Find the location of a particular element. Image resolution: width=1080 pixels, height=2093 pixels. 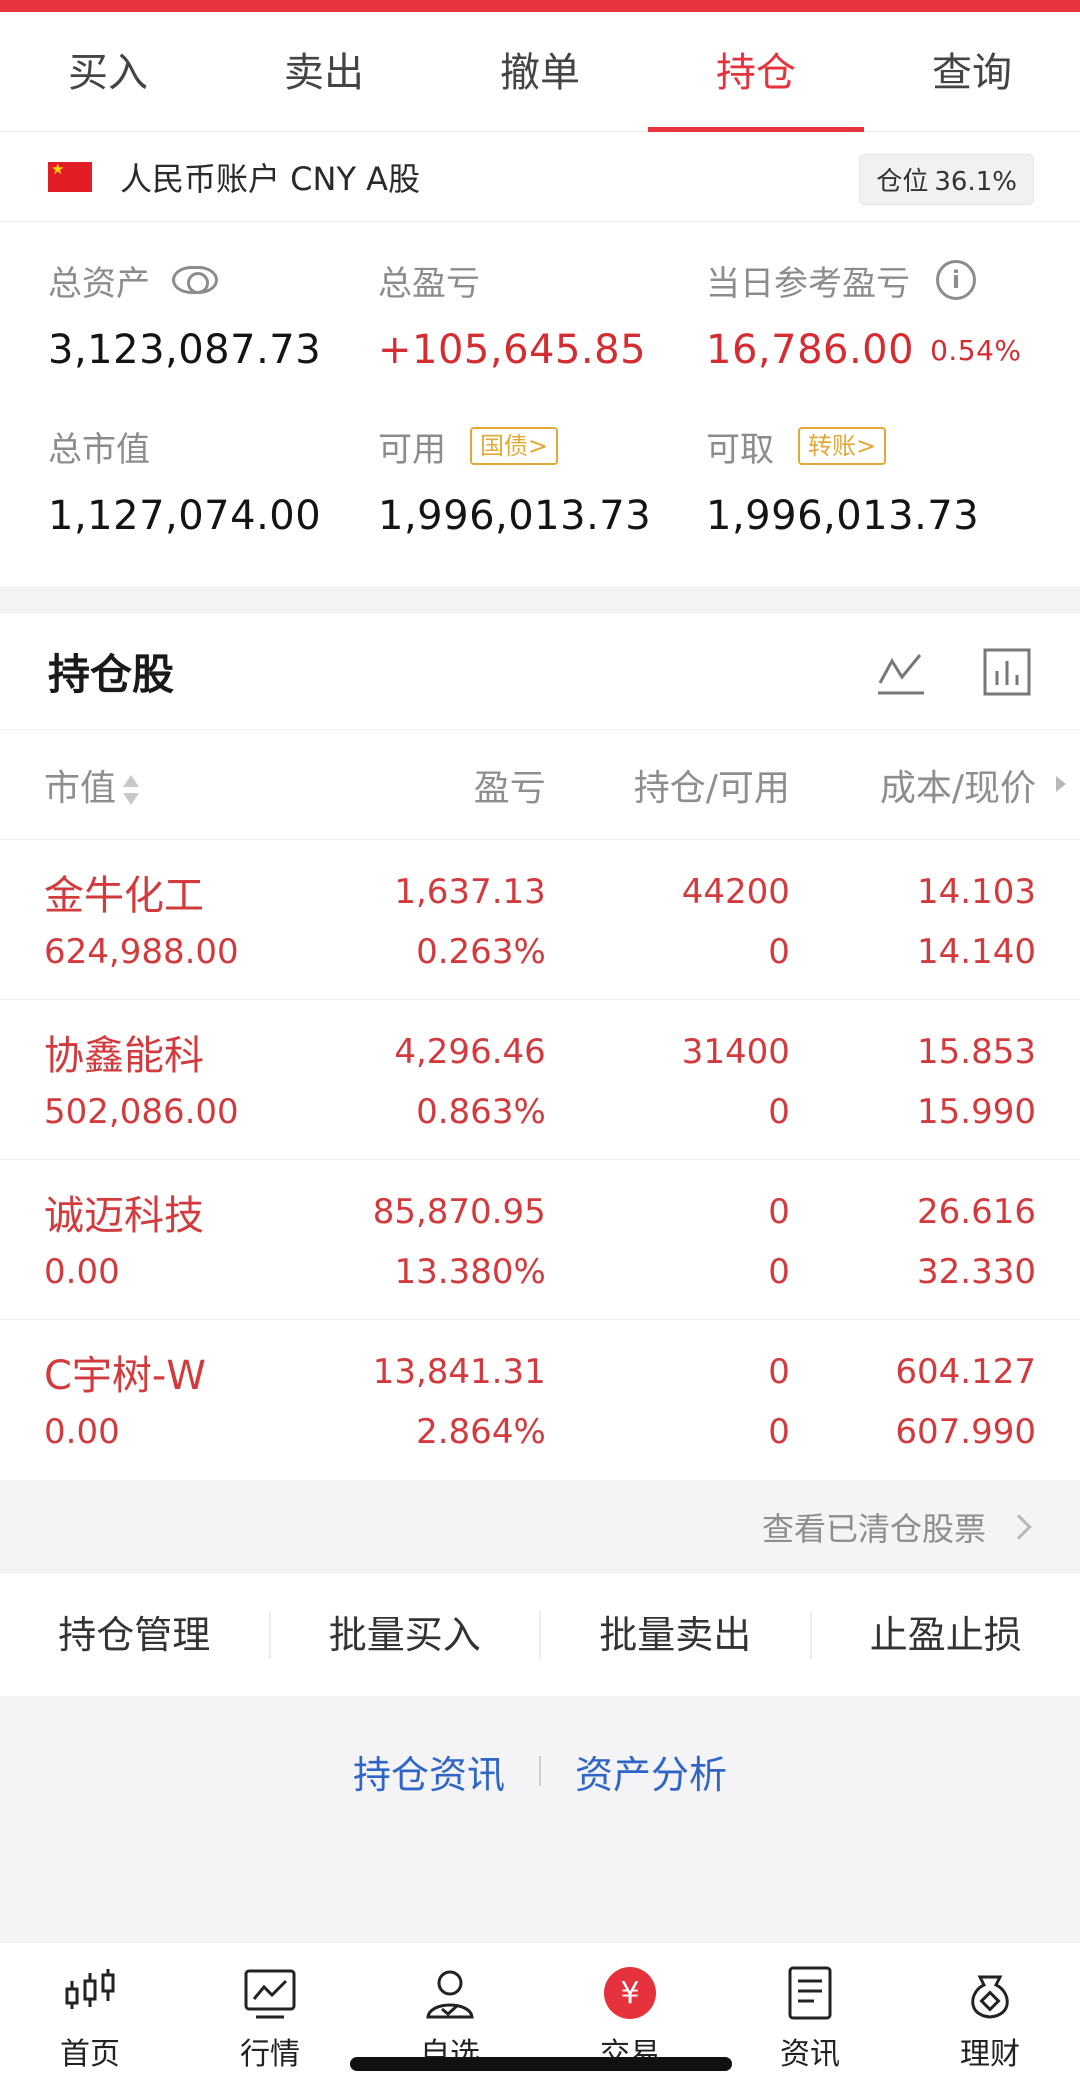

account-bar: 人民币账户 CNY A股 仓位36.1% is located at coordinates (540, 177).